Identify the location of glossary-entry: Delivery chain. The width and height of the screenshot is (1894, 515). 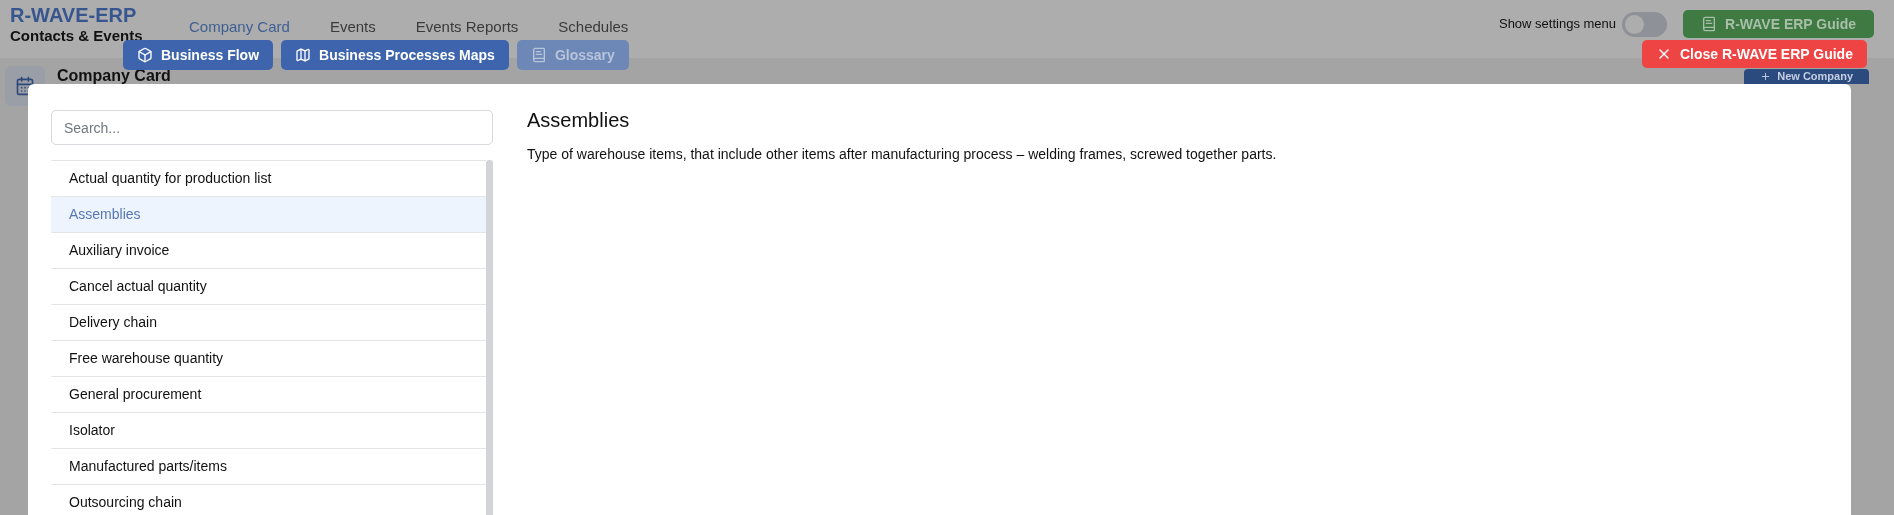
(268, 323).